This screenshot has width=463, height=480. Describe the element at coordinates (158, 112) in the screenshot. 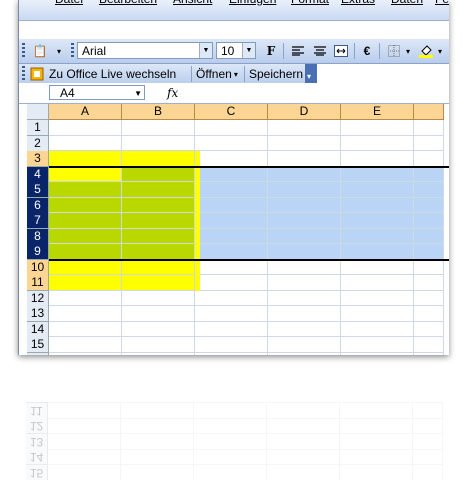

I see `column-header: B` at that location.